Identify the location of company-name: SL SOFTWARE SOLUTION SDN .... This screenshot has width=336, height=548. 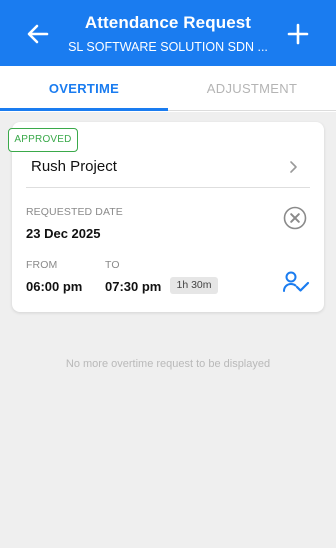
(168, 47).